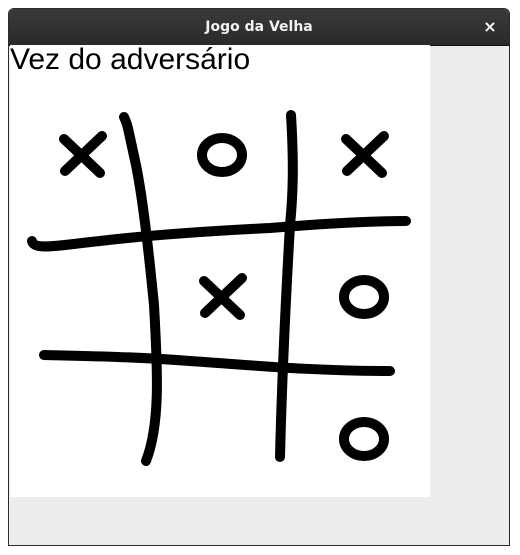  I want to click on window-title: Jogo da Velha, so click(259, 27).